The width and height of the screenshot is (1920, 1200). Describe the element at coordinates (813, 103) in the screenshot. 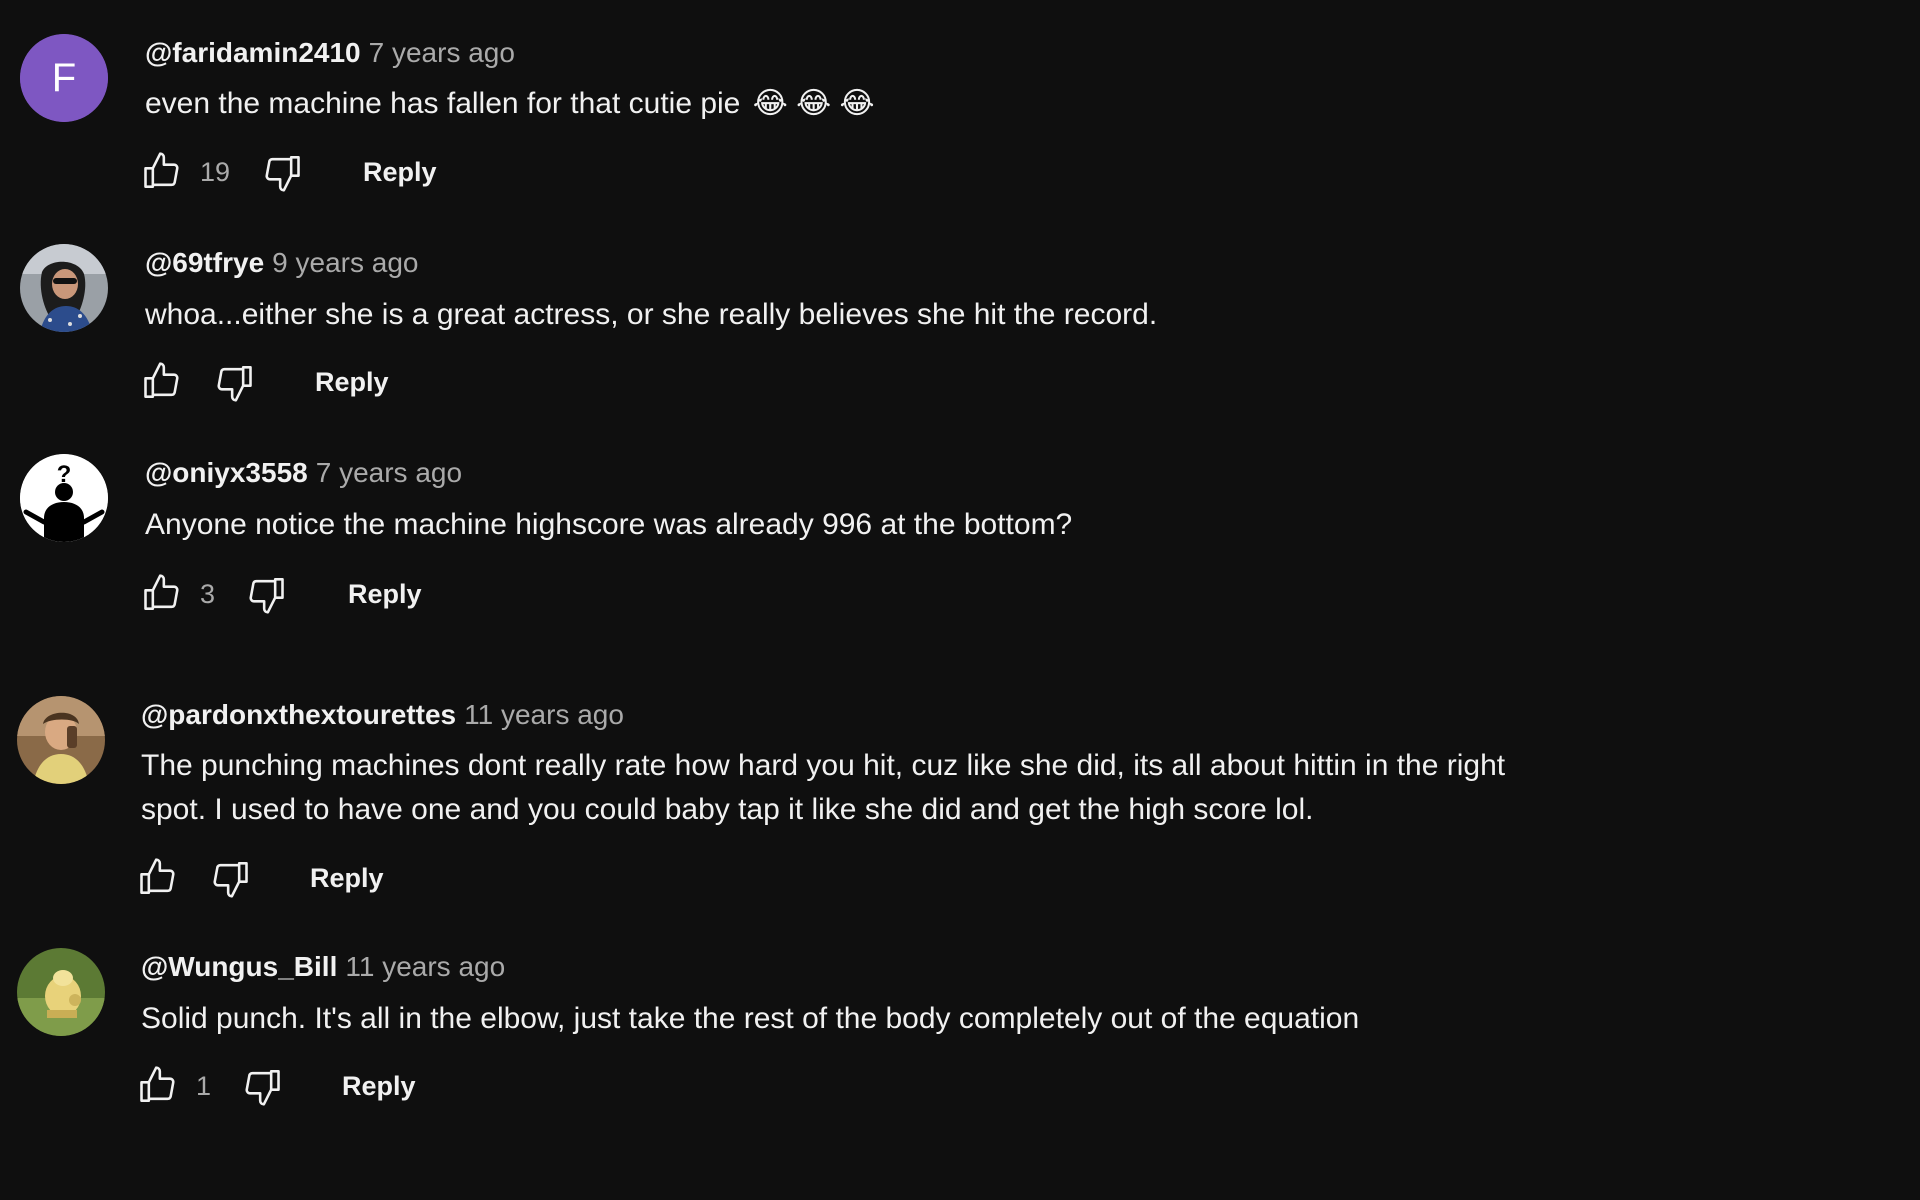

I see `laughing-emoji: 😂 😂 😂` at that location.